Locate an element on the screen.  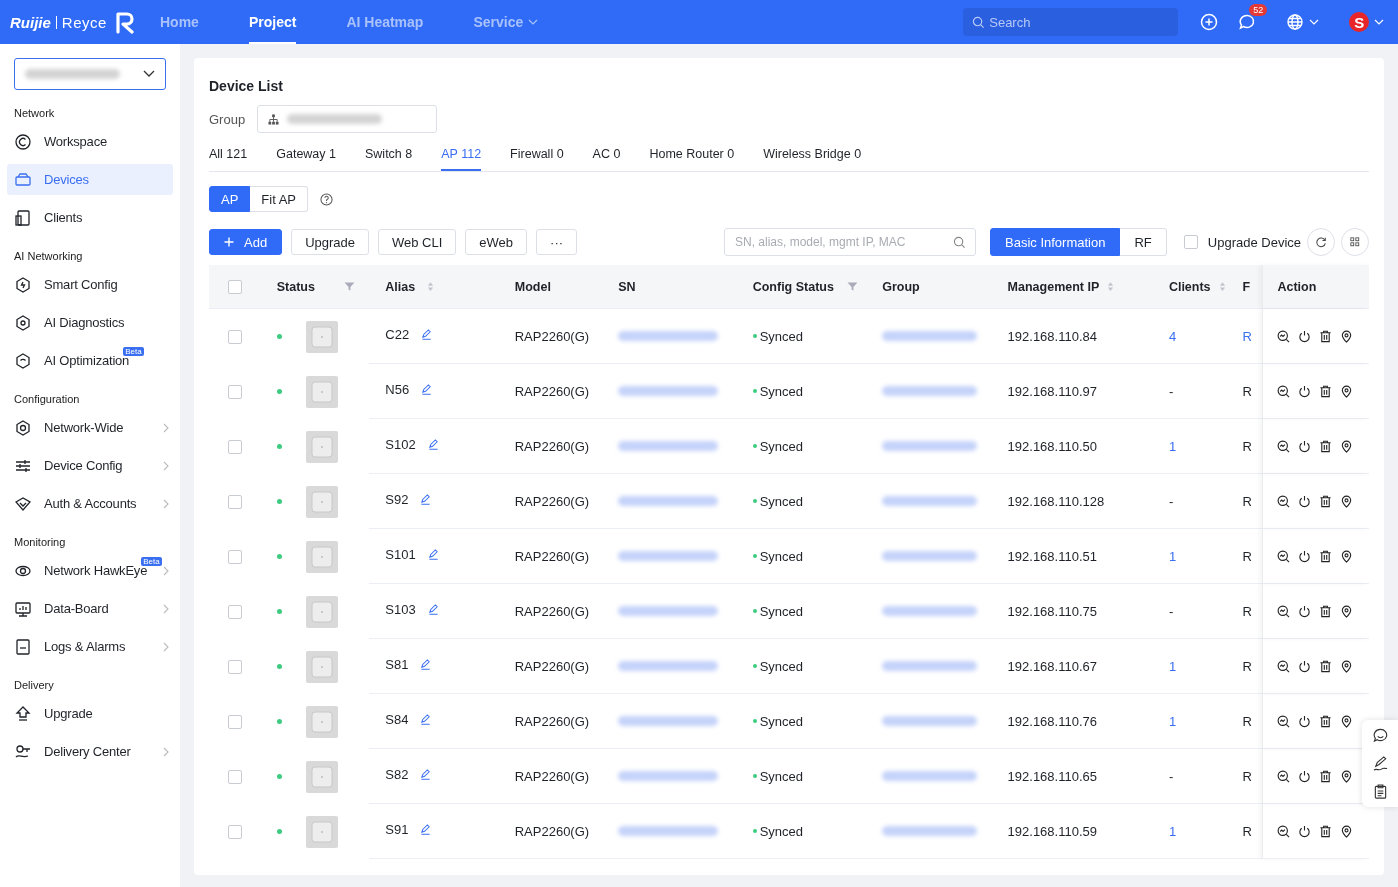
clipboard-icon is located at coordinates (1380, 791).